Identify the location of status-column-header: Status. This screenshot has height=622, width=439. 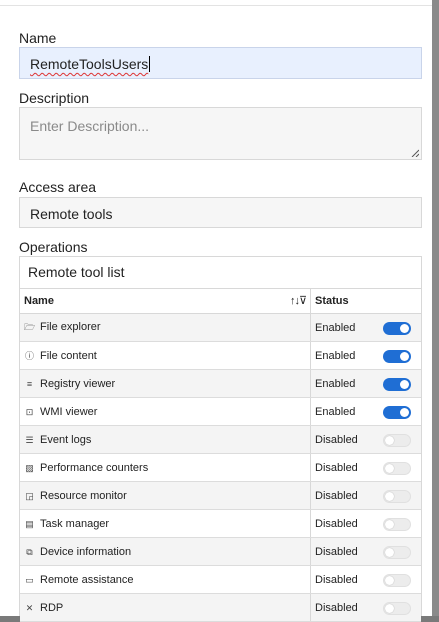
(365, 301).